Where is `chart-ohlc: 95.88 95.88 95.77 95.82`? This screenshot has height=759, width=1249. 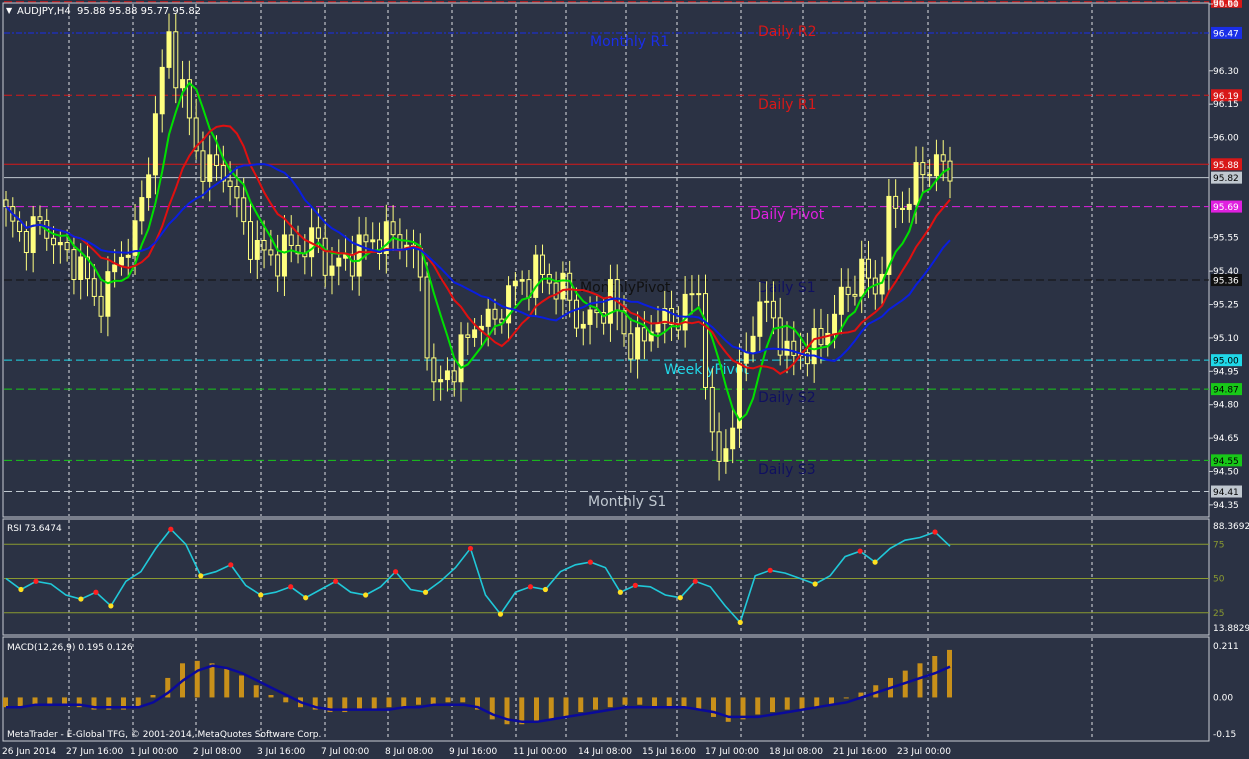 chart-ohlc: 95.88 95.88 95.77 95.82 is located at coordinates (139, 11).